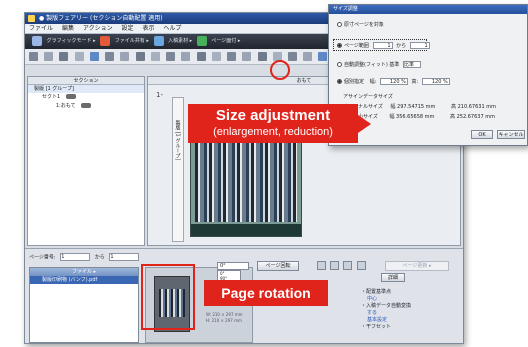 The width and height of the screenshot is (528, 347). I want to click on page-rotation-callout: Page rotation, so click(266, 293).